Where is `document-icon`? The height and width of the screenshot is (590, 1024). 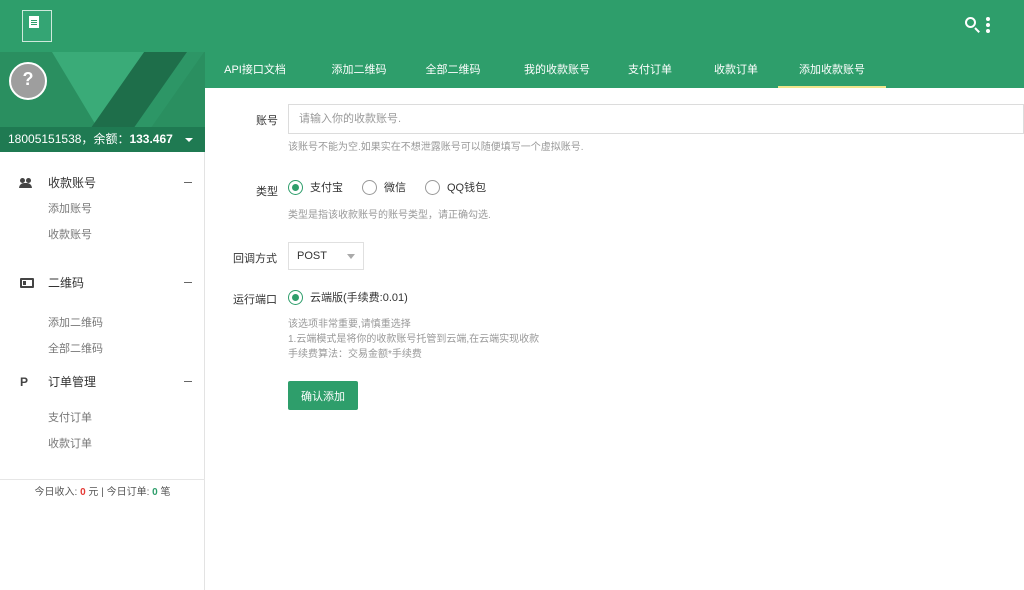
document-icon is located at coordinates (34, 22).